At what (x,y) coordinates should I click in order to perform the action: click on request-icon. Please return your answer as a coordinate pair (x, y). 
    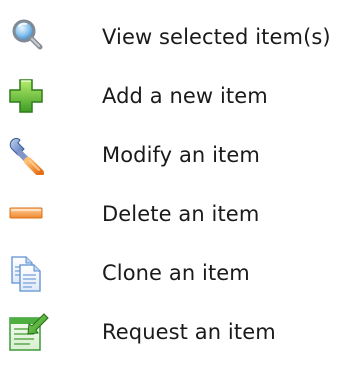
    Looking at the image, I should click on (28, 332).